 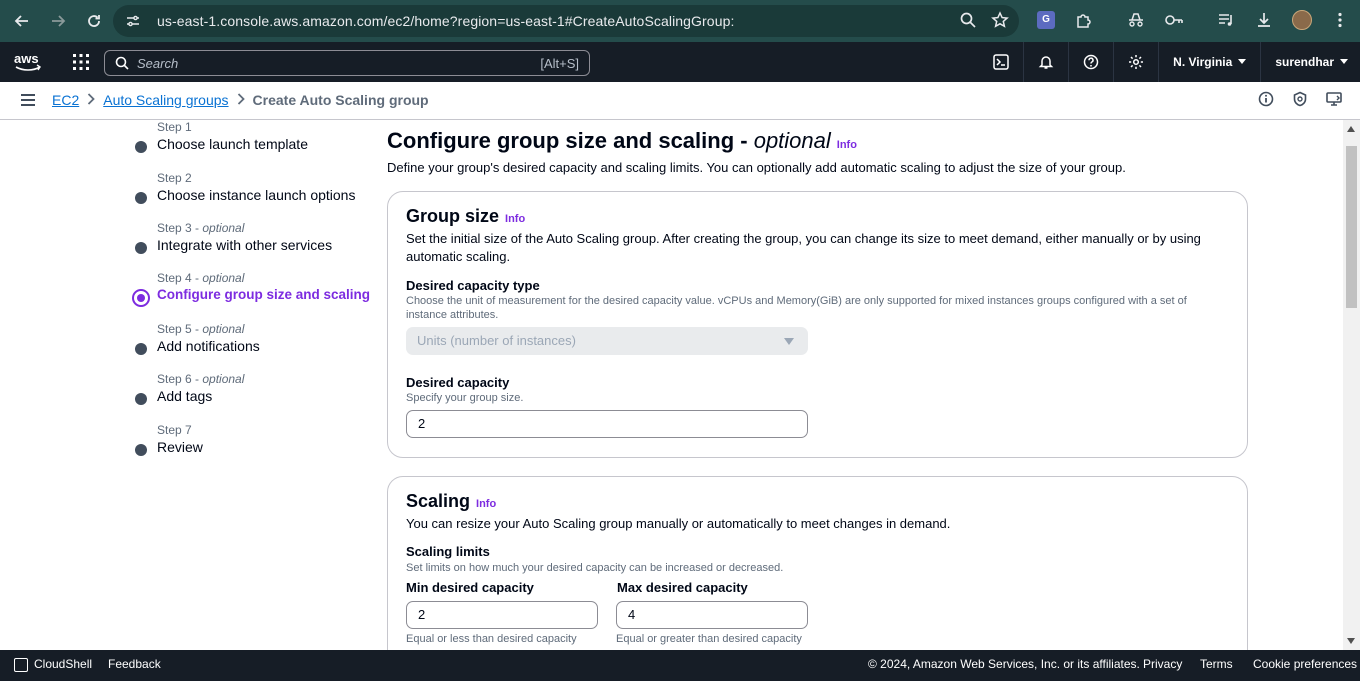 What do you see at coordinates (1351, 641) in the screenshot?
I see `scroll-down-icon` at bounding box center [1351, 641].